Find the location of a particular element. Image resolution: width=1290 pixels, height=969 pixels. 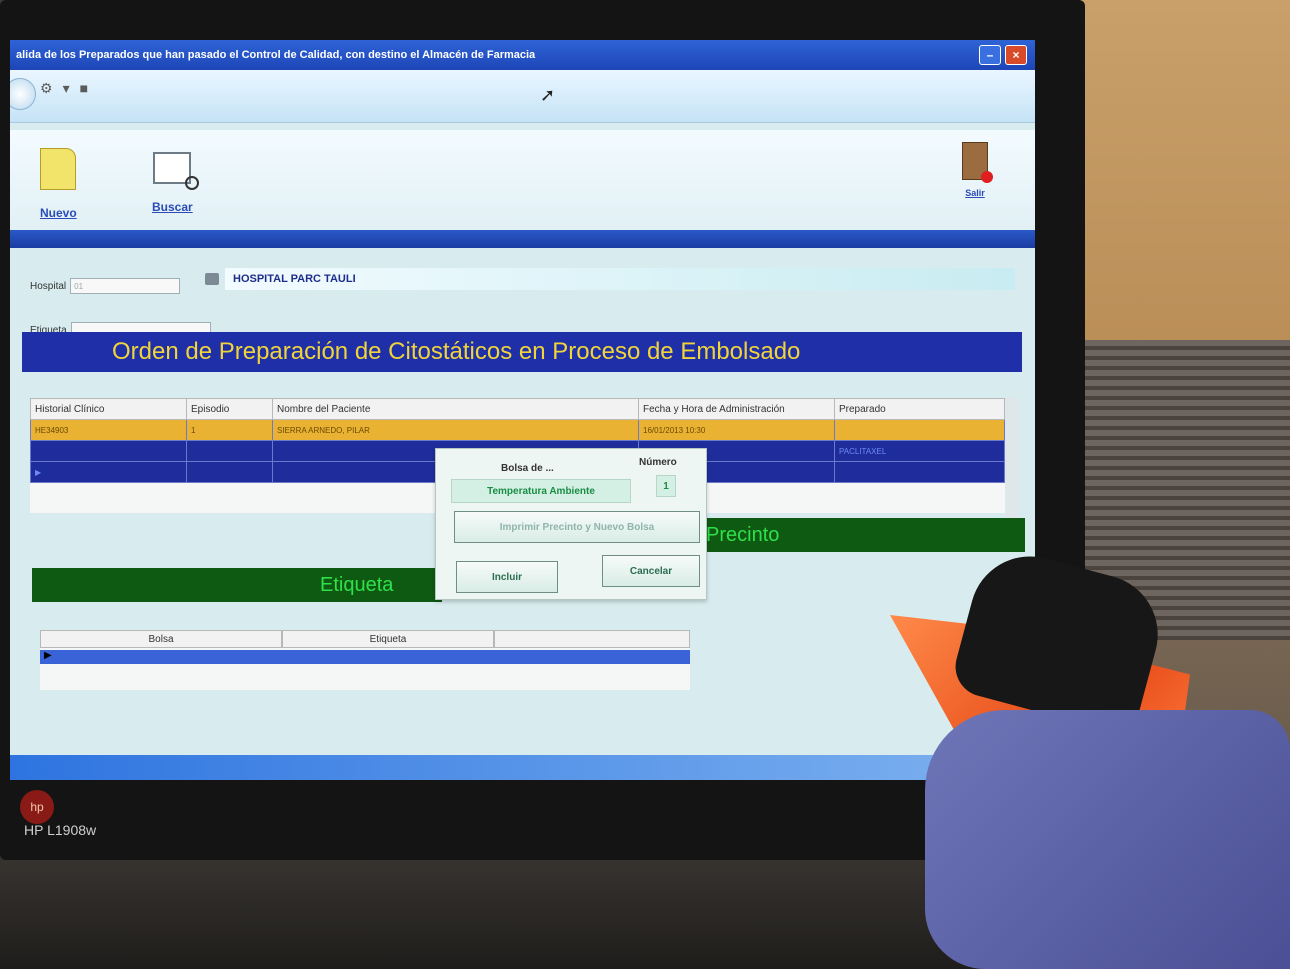

buscar-label: Buscar is located at coordinates (172, 207).